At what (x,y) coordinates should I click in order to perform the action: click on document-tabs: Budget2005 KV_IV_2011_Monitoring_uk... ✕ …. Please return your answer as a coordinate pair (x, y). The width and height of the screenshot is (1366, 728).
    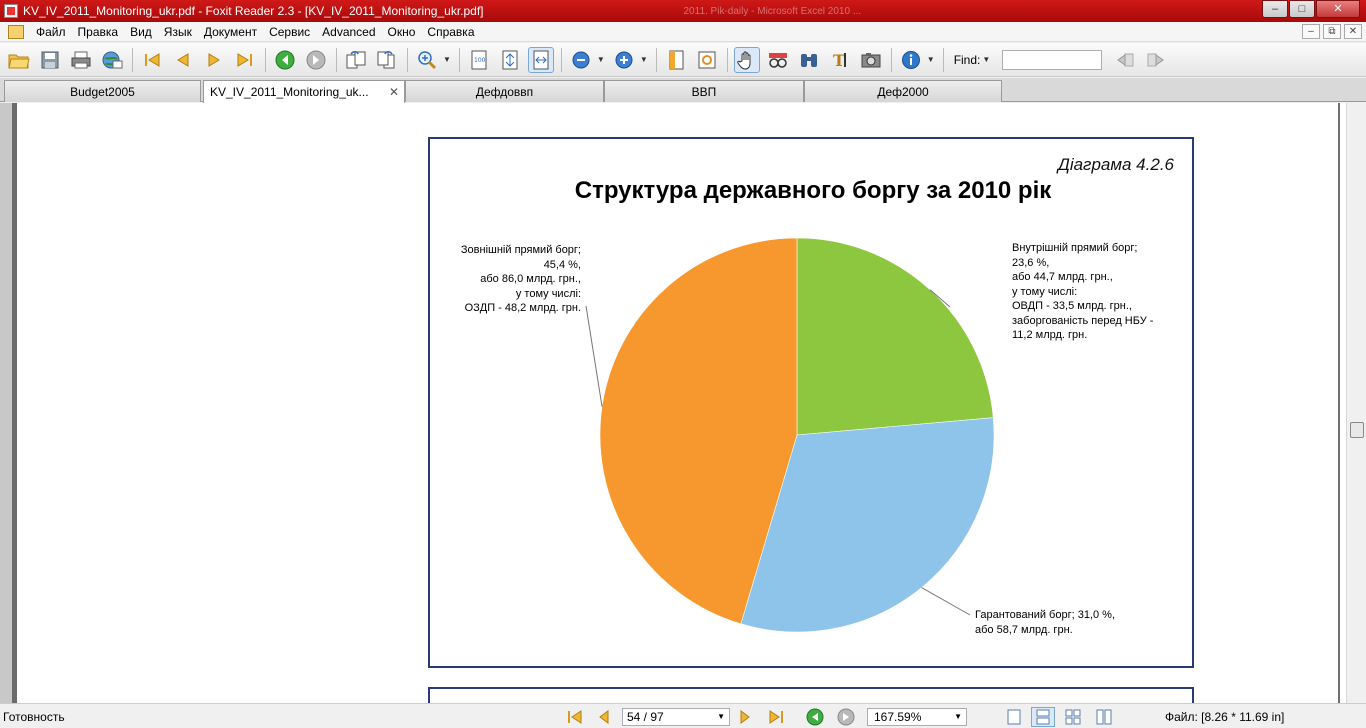
    Looking at the image, I should click on (683, 90).